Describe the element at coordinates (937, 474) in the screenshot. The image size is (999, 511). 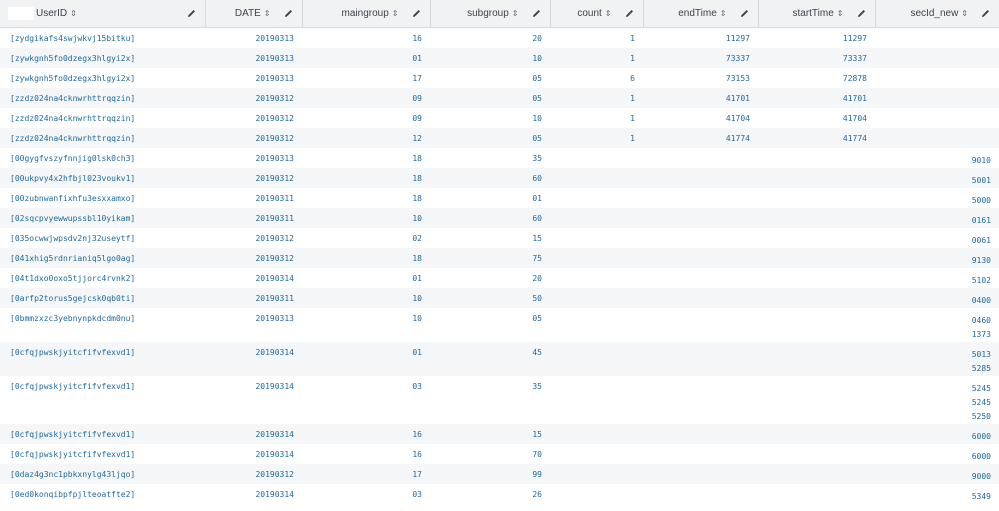
I see `cell-secid-new: 9000` at that location.